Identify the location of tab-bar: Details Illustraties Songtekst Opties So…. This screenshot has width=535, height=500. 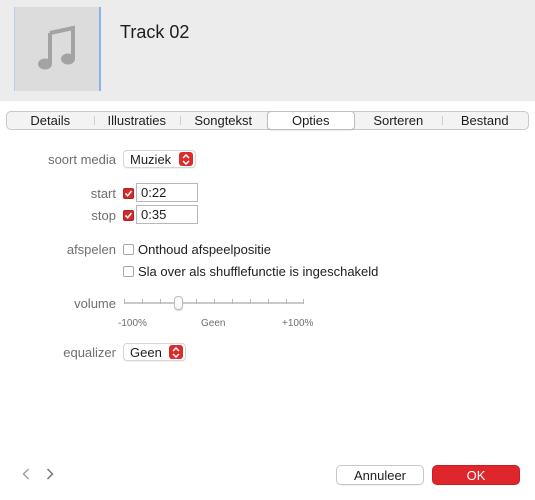
(267, 120).